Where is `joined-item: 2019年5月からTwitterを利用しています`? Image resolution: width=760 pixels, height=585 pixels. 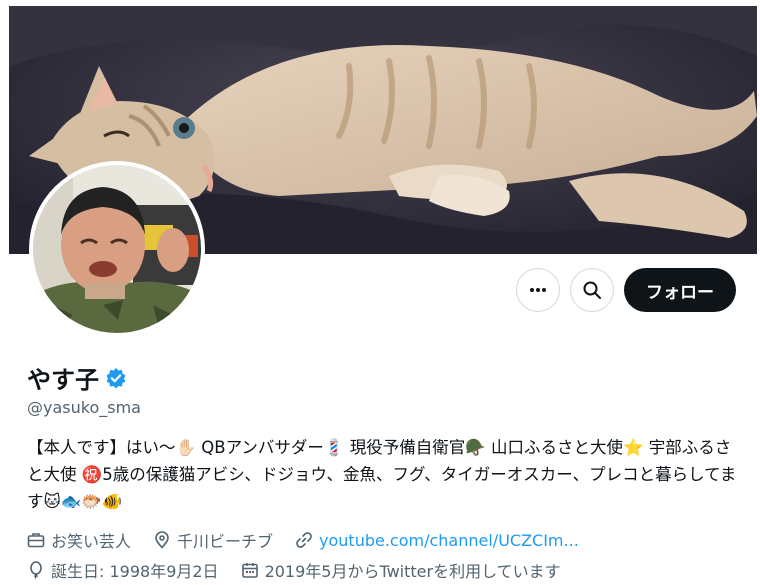
joined-item: 2019年5月からTwitterを利用しています is located at coordinates (401, 570).